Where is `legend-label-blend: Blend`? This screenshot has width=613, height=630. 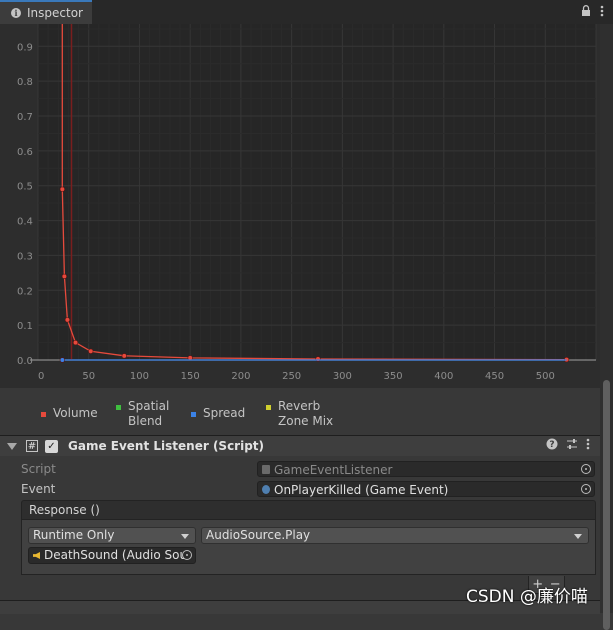
legend-label-blend: Blend is located at coordinates (145, 421).